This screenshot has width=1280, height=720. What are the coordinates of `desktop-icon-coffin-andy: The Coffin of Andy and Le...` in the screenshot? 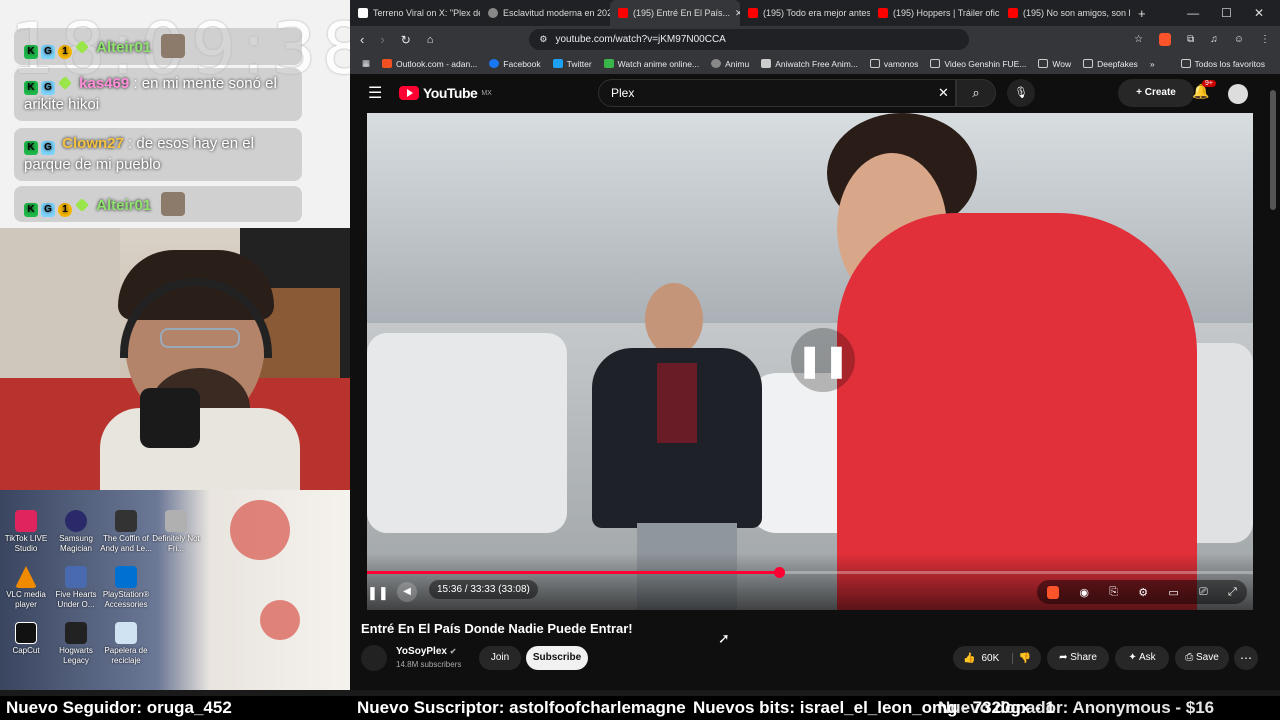 It's located at (126, 532).